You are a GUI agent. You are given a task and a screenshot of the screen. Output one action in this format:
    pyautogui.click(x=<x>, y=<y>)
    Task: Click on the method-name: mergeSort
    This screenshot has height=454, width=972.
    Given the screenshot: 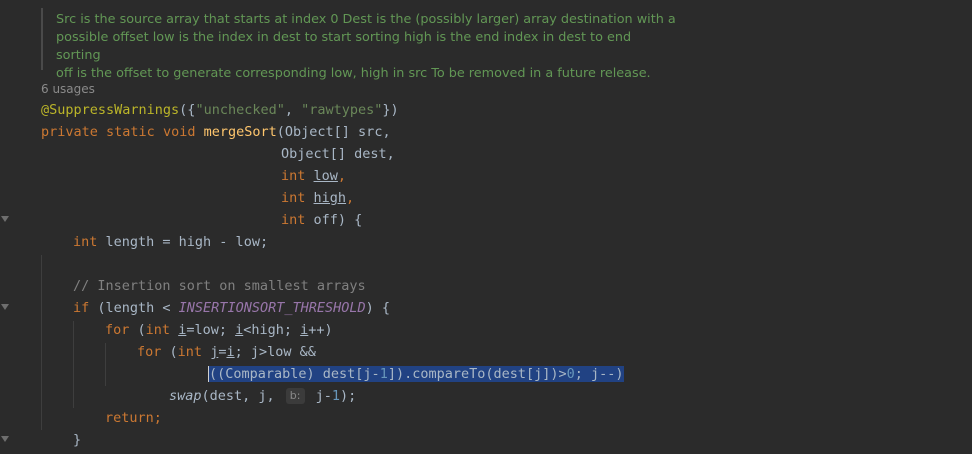 What is the action you would take?
    pyautogui.click(x=240, y=132)
    